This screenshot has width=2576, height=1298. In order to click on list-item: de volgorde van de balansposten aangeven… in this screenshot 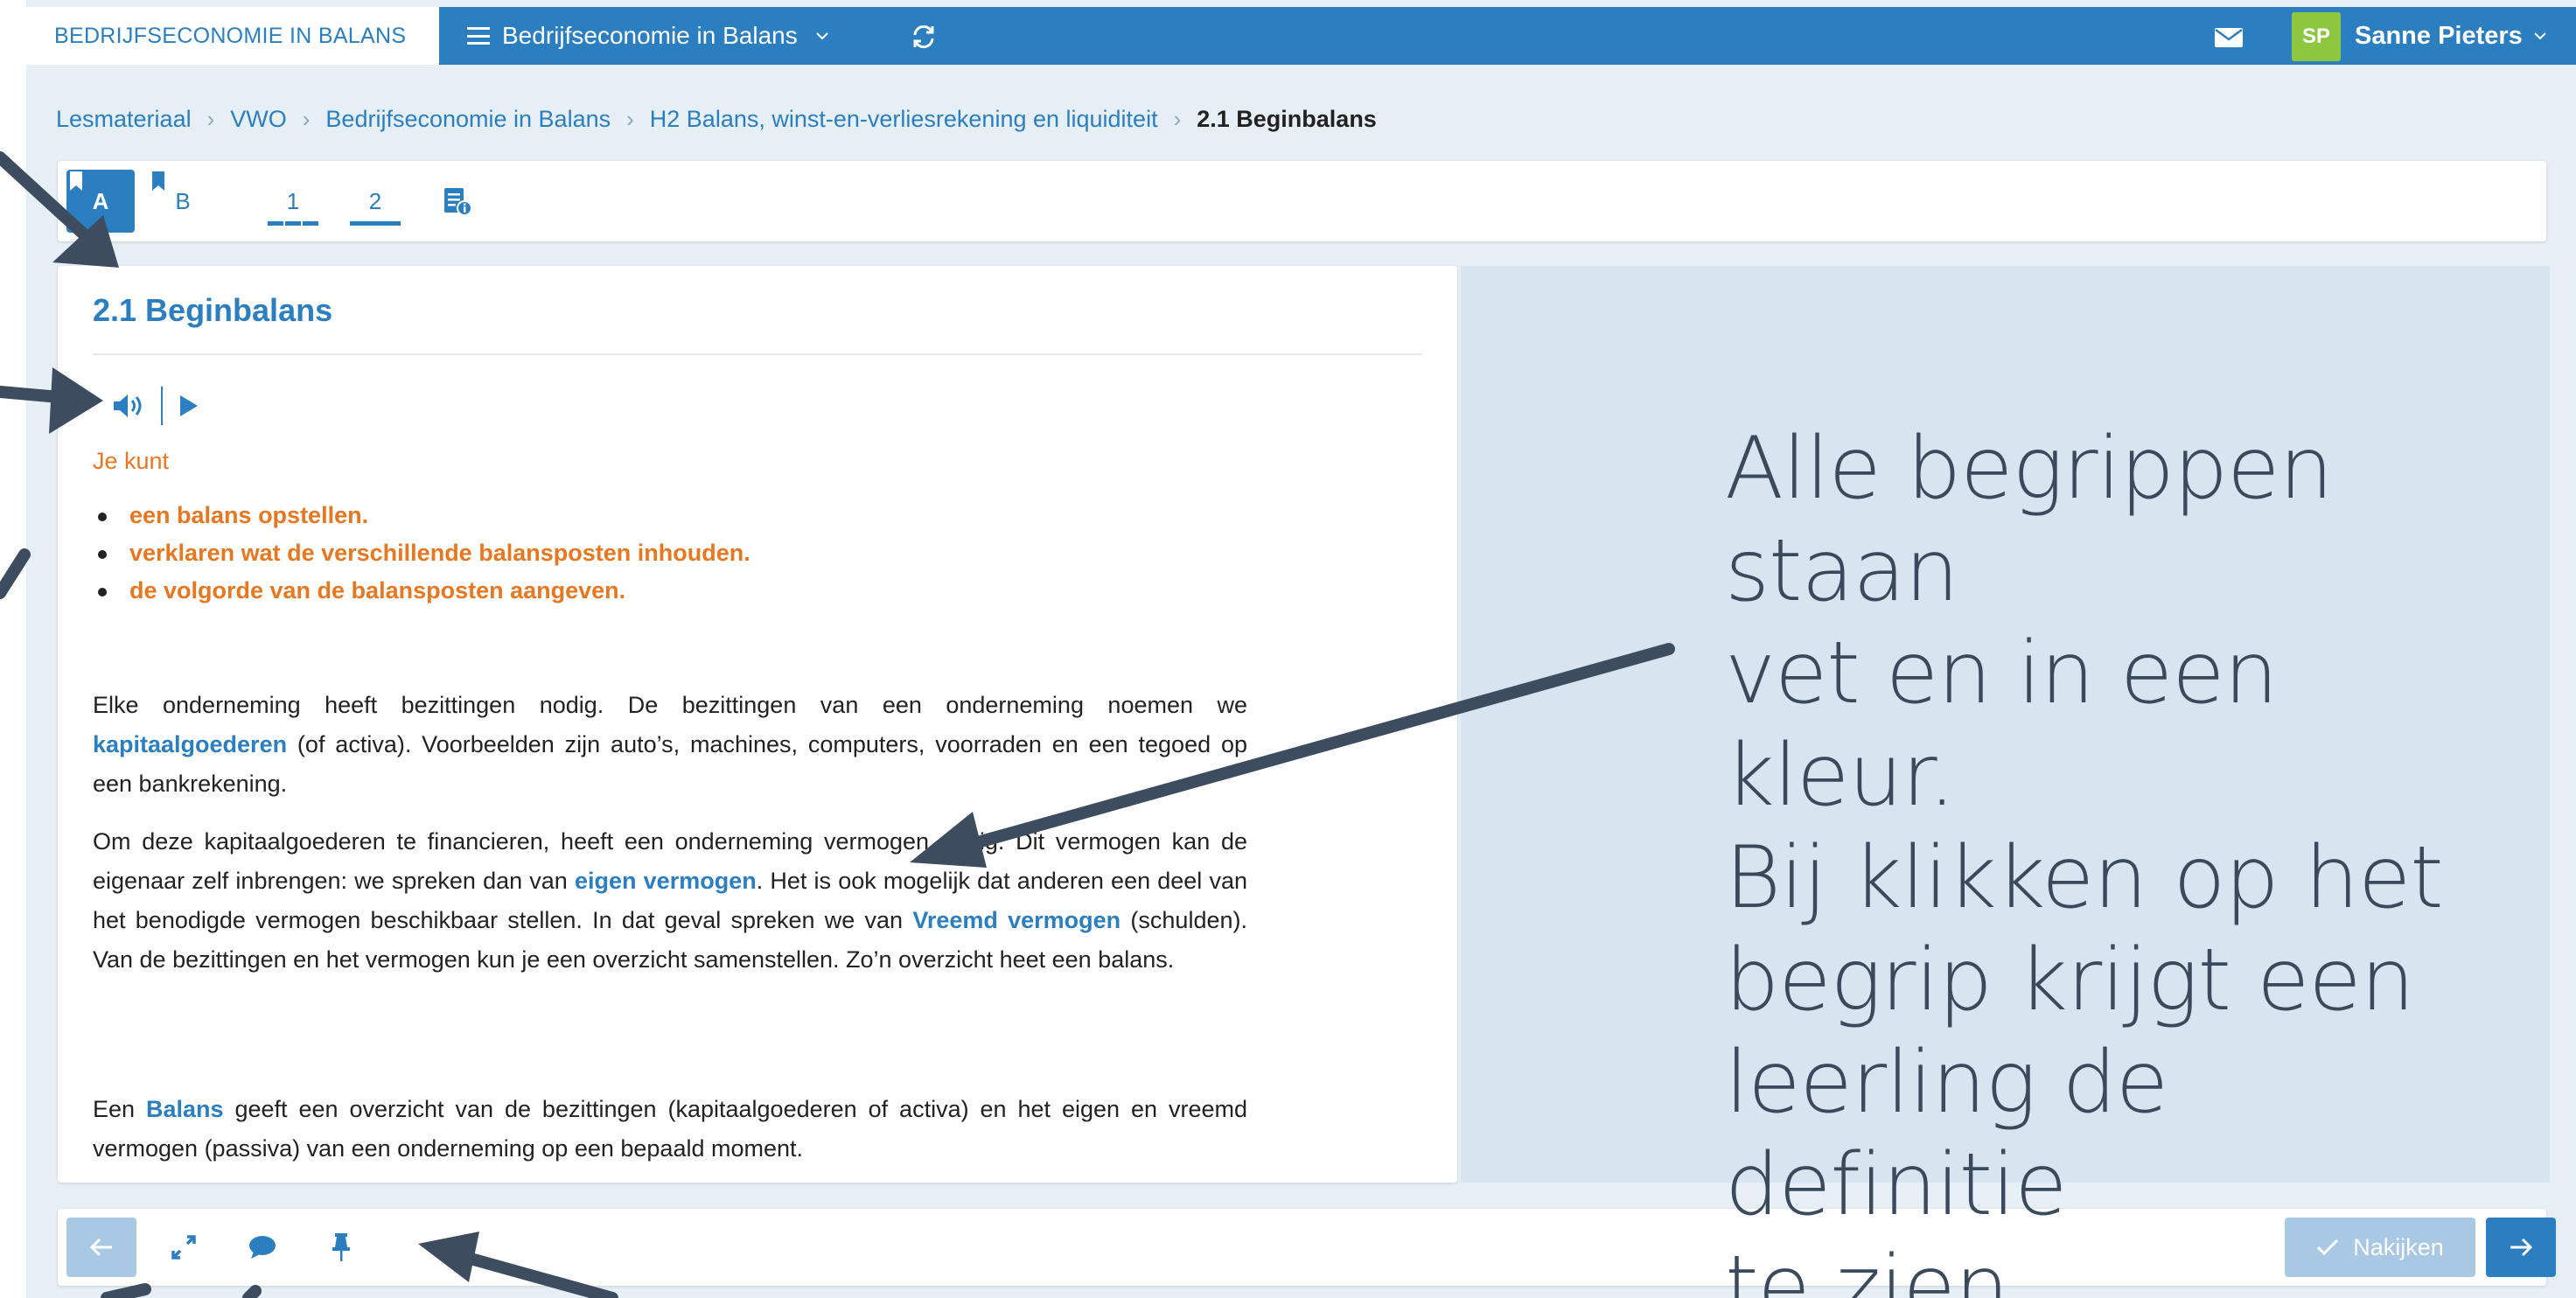, I will do `click(422, 596)`.